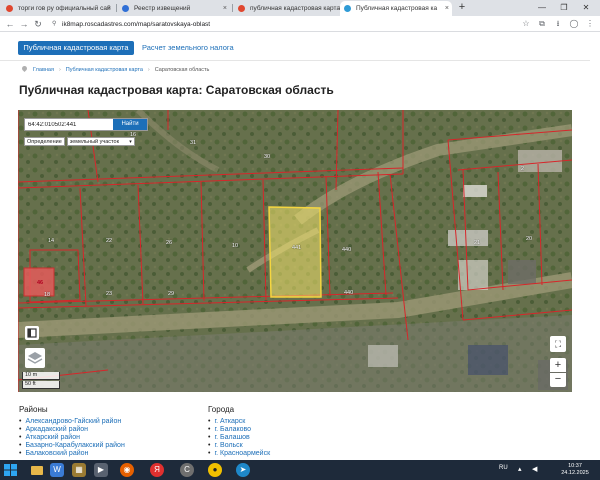 The width and height of the screenshot is (600, 480). I want to click on parcel-number: 18, so click(47, 295).